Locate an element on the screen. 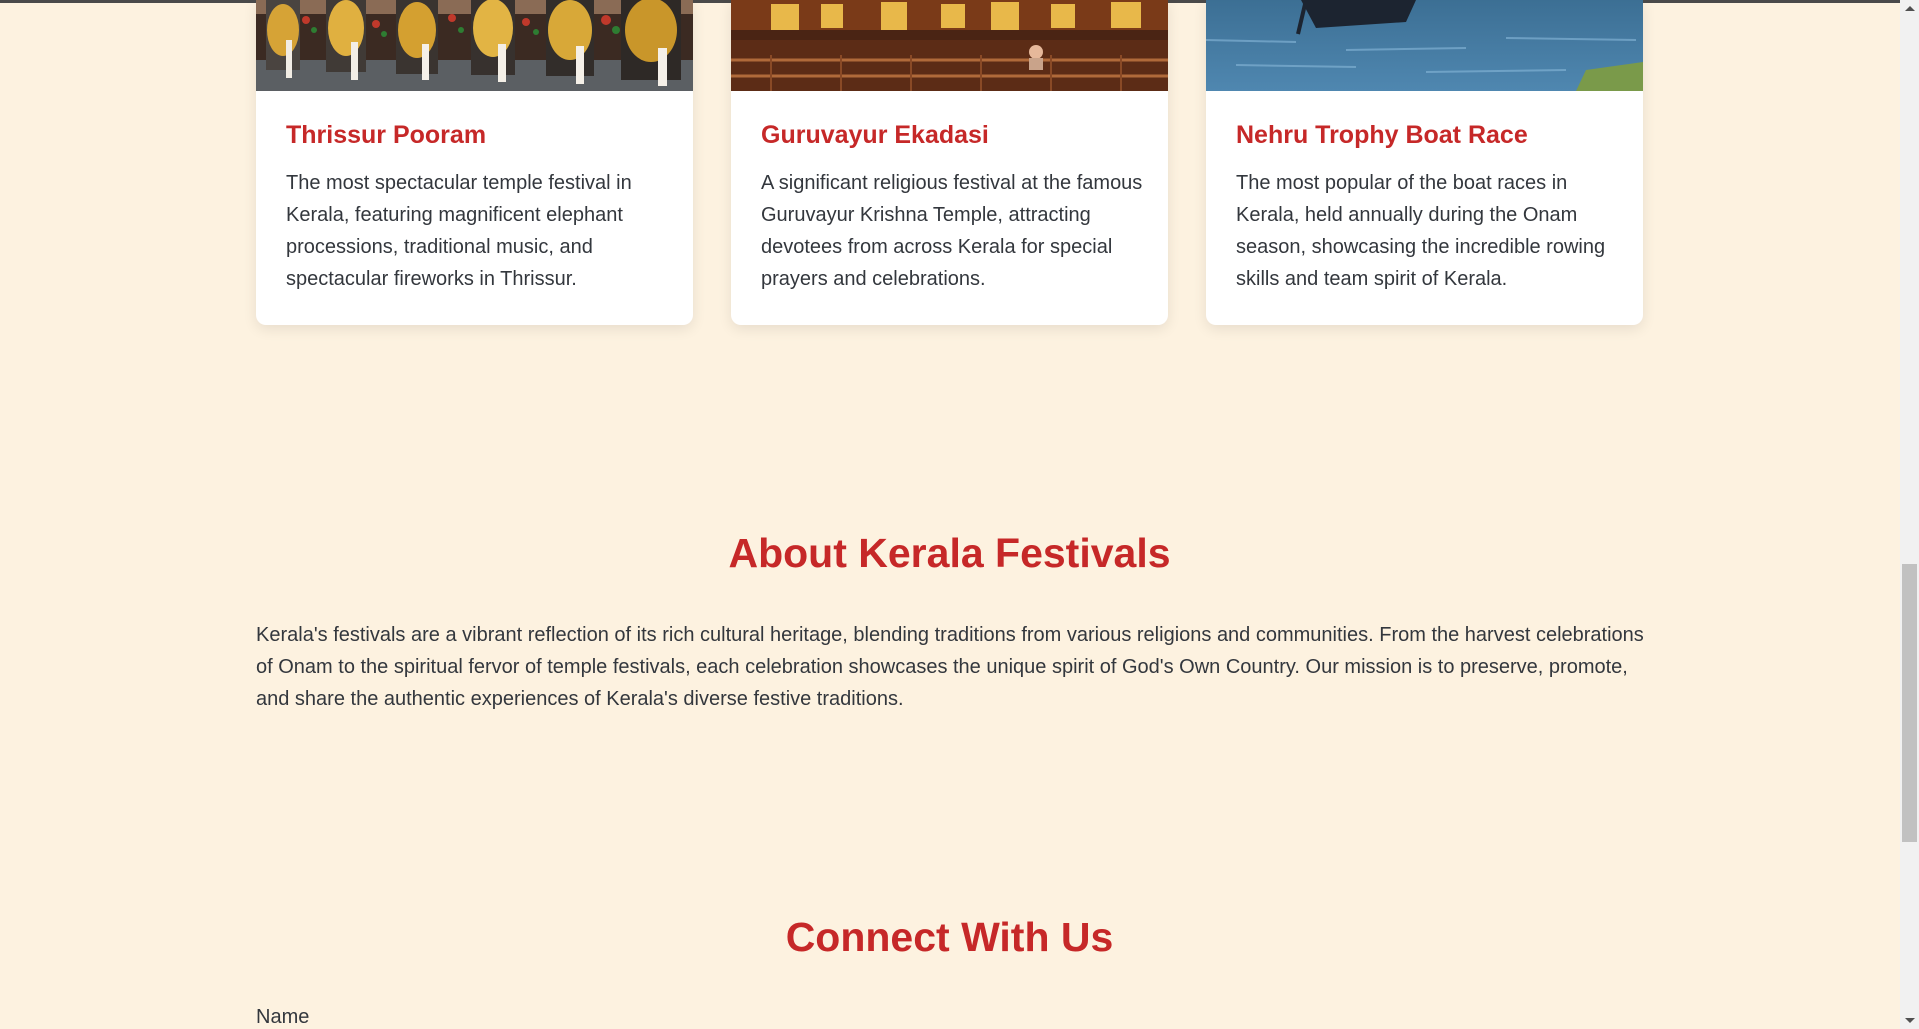 This screenshot has width=1919, height=1029. card-title: Guruvayur Ekadasi is located at coordinates (875, 135).